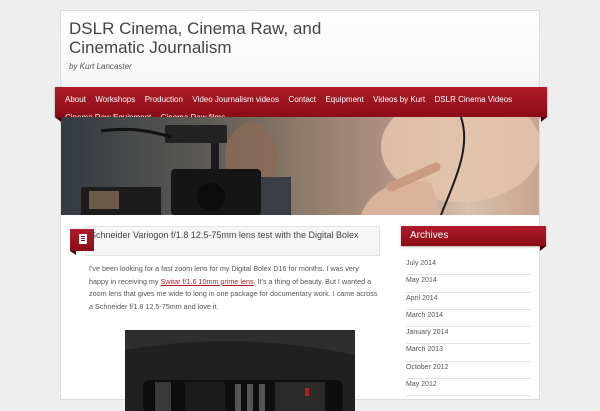 The height and width of the screenshot is (411, 600). What do you see at coordinates (344, 100) in the screenshot?
I see `nav-item-equipment: Equipment` at bounding box center [344, 100].